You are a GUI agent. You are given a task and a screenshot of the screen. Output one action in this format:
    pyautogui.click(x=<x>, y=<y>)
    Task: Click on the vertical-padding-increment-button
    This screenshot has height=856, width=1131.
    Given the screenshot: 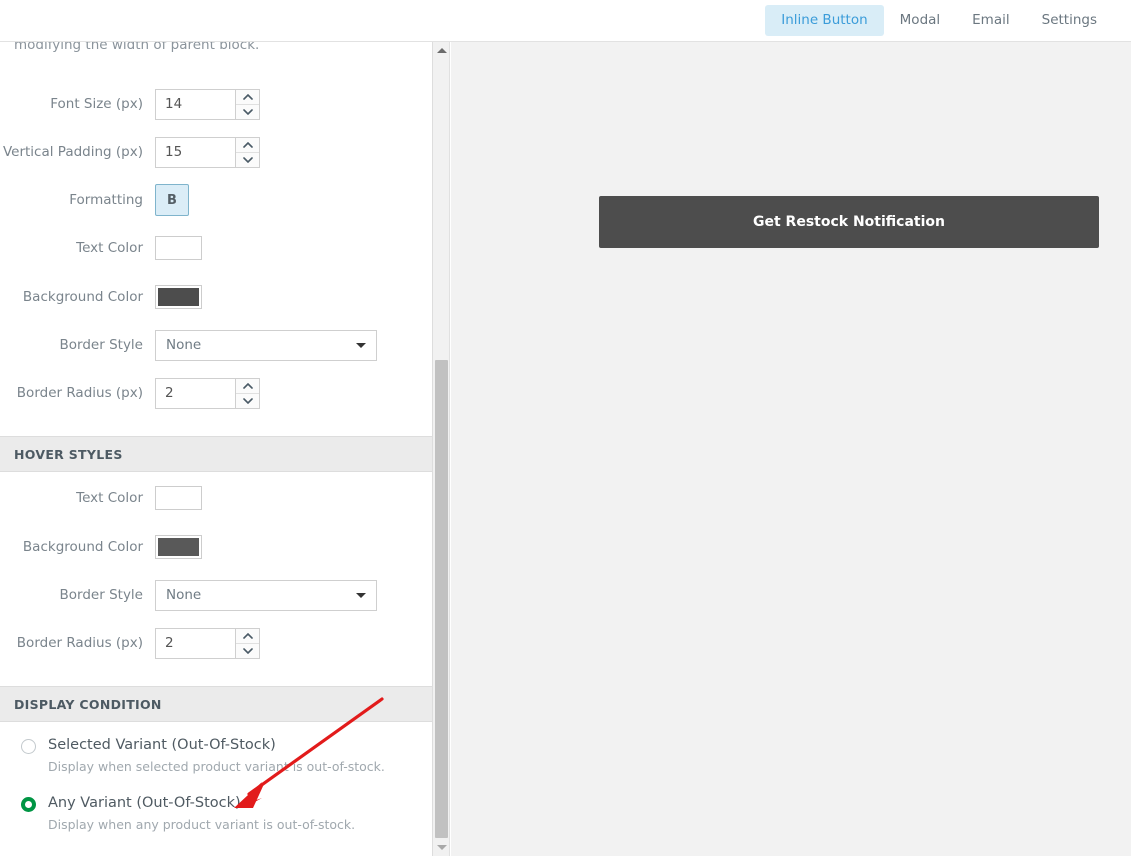 What is the action you would take?
    pyautogui.click(x=247, y=145)
    